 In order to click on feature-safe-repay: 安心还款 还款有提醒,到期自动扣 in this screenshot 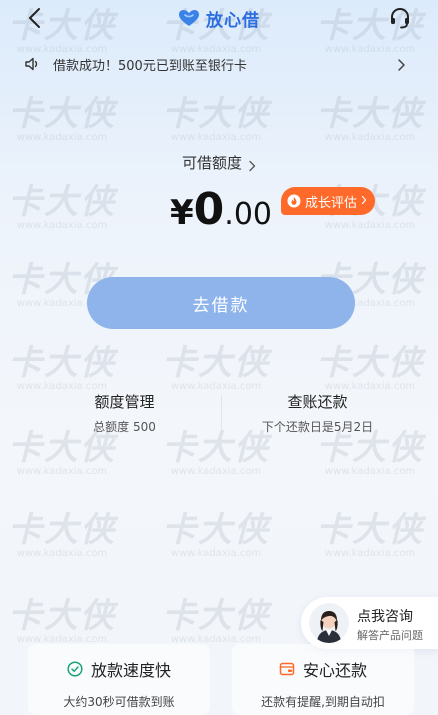, I will do `click(323, 679)`.